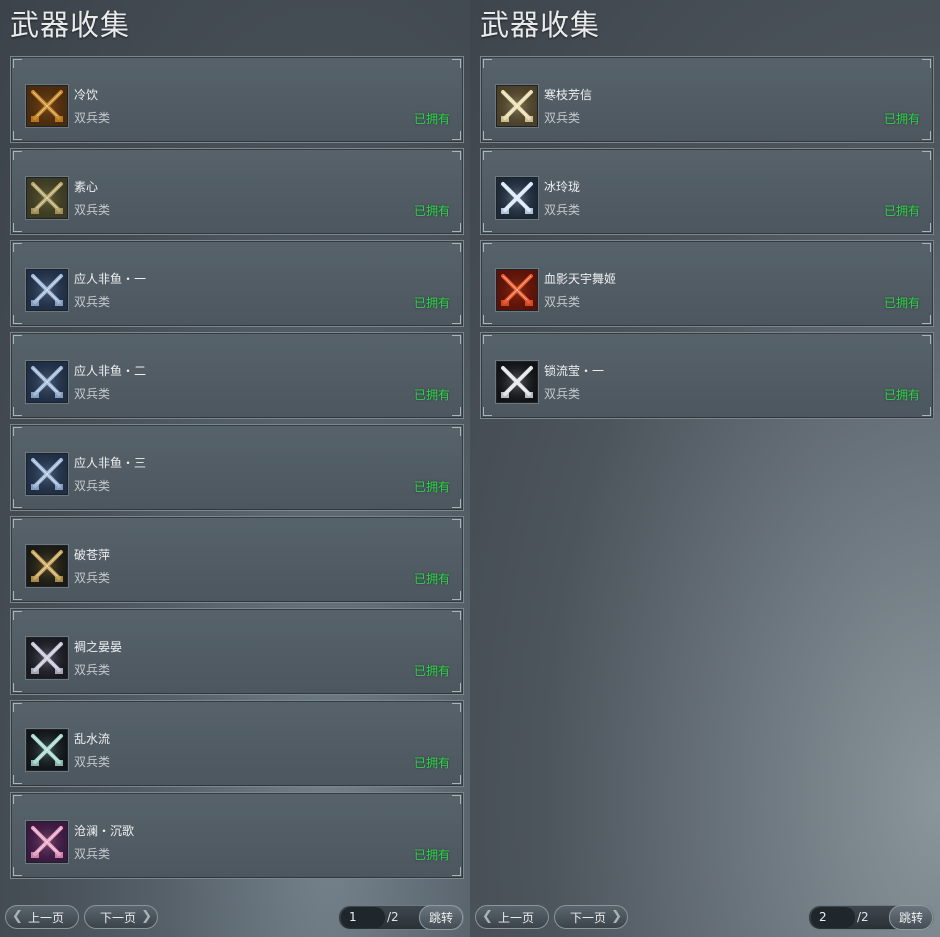 The width and height of the screenshot is (940, 937). Describe the element at coordinates (92, 739) in the screenshot. I see `weapon-name: 乱水流` at that location.